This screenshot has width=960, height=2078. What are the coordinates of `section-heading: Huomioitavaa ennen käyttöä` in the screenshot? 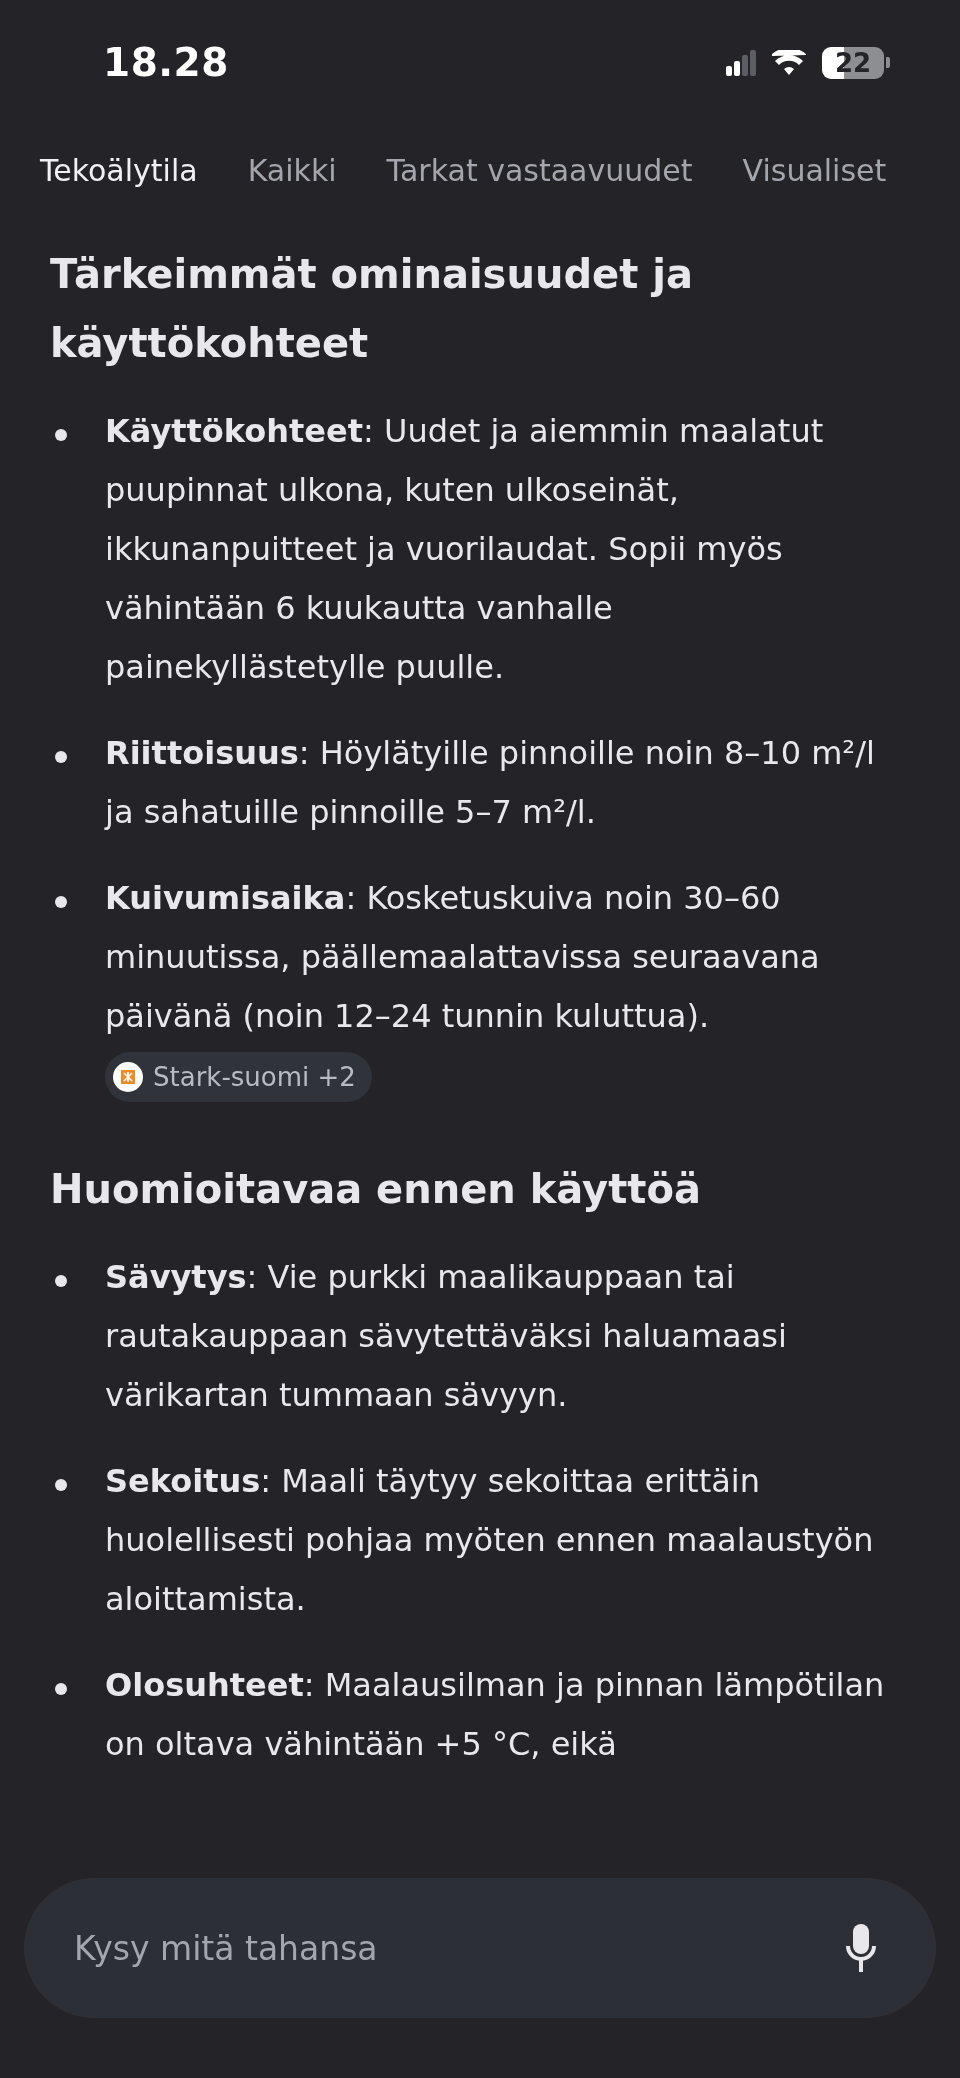 It's located at (376, 1189).